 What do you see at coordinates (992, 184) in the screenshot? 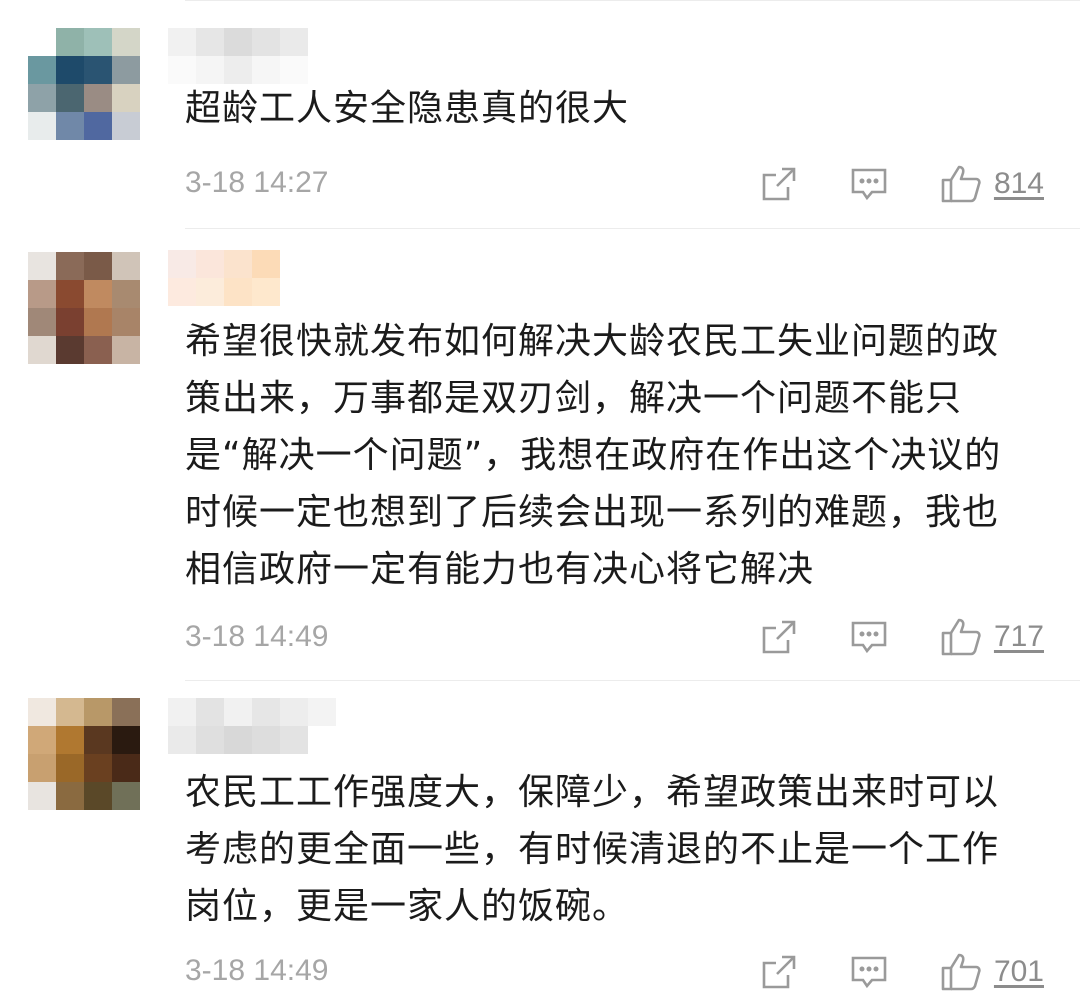
I see `like-button: 814` at bounding box center [992, 184].